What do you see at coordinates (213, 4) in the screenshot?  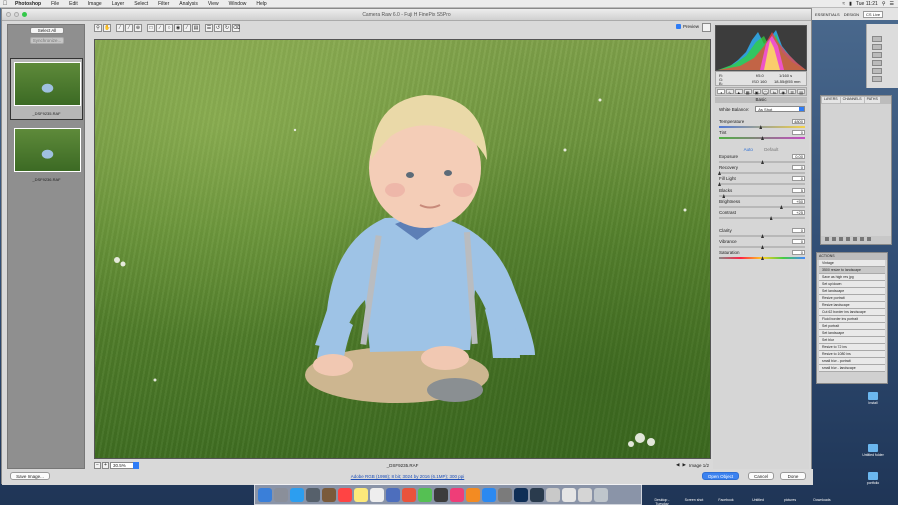 I see `menu-view: View` at bounding box center [213, 4].